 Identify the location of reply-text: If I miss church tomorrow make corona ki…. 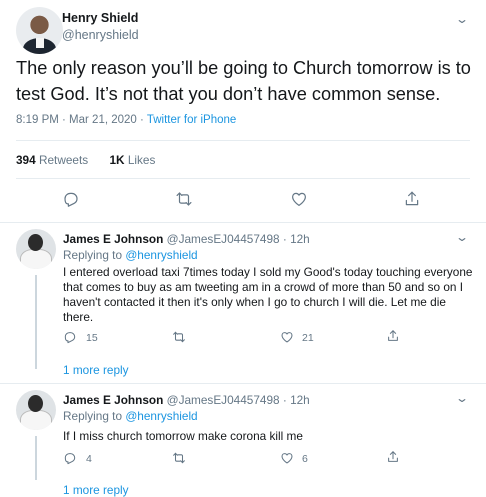
(183, 436).